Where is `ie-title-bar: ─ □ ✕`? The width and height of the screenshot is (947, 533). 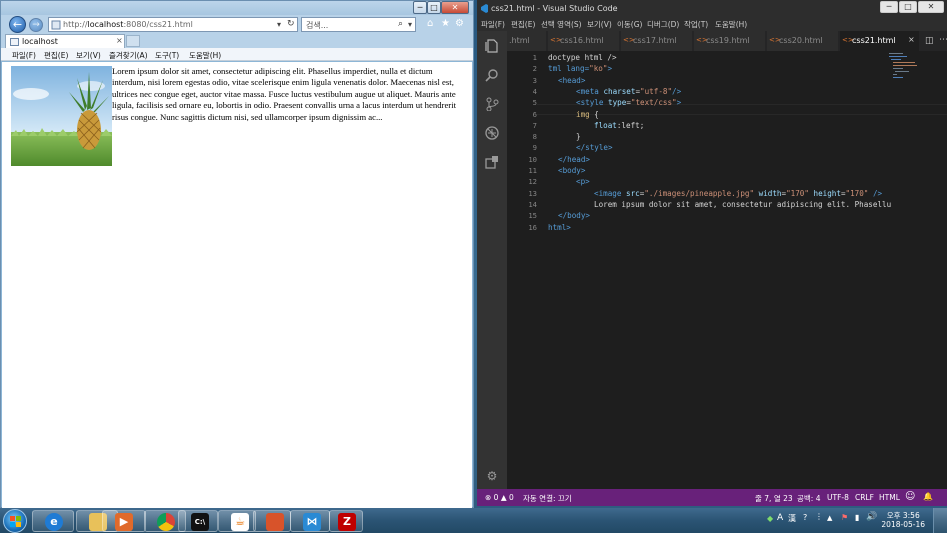
ie-title-bar: ─ □ ✕ is located at coordinates (237, 8).